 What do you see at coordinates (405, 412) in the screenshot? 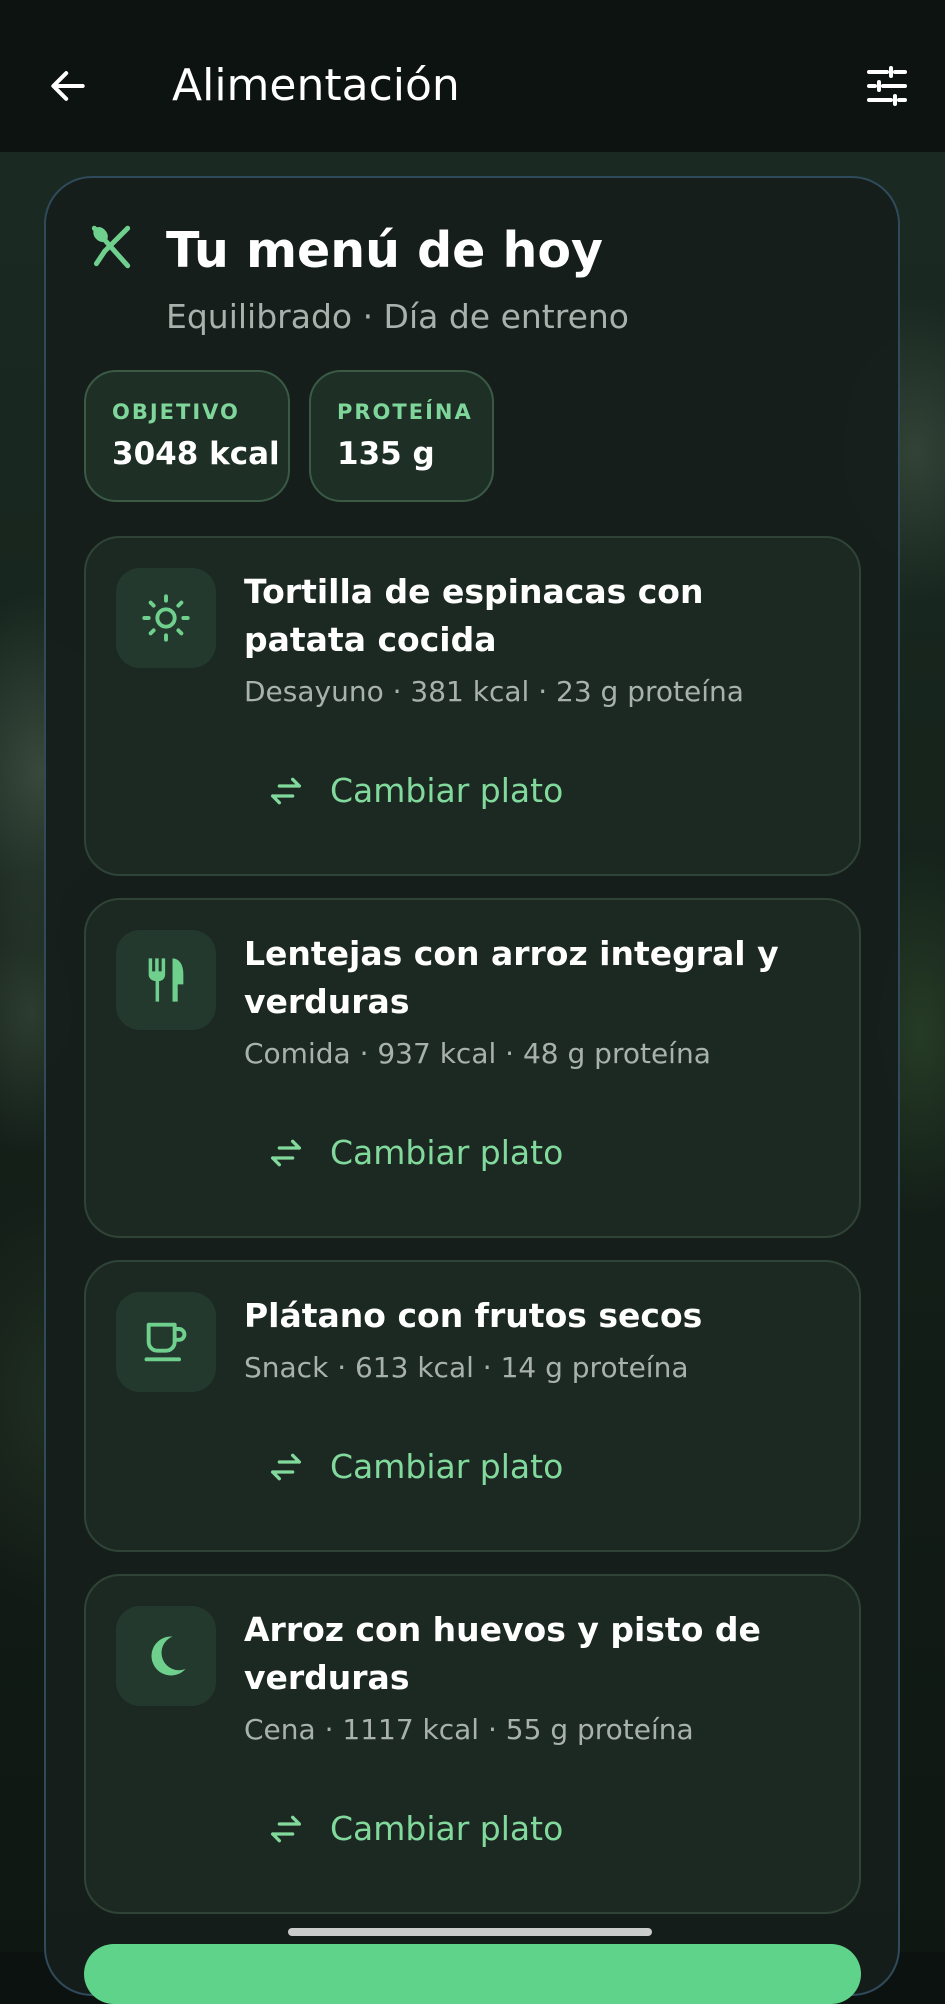
I see `stat-label: PROTEÍNA` at bounding box center [405, 412].